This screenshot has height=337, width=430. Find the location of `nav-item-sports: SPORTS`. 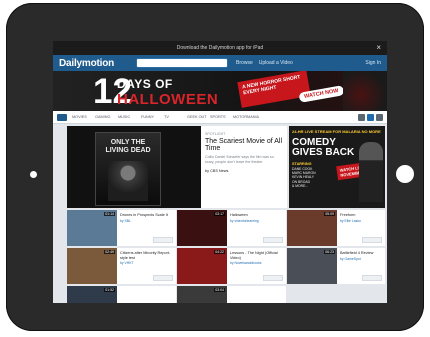

nav-item-sports: SPORTS is located at coordinates (221, 117).